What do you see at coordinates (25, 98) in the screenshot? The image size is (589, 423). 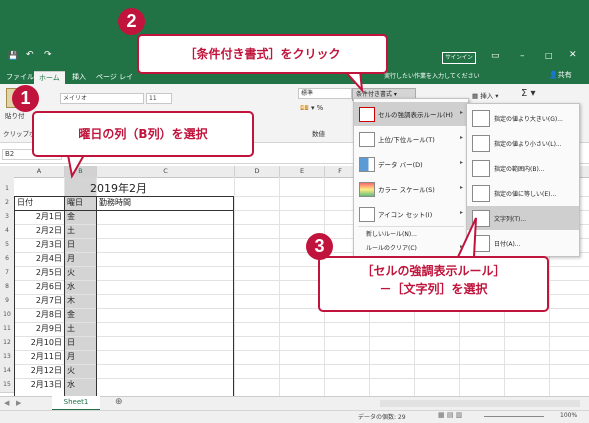 I see `step-1-badge: 1` at bounding box center [25, 98].